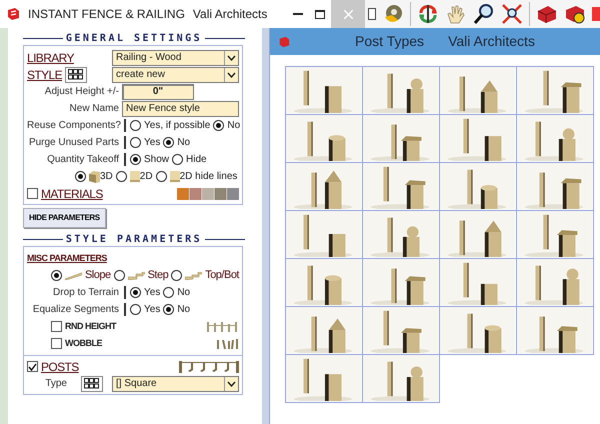 The image size is (600, 424). I want to click on toggle-label: RND HEIGHT, so click(90, 326).